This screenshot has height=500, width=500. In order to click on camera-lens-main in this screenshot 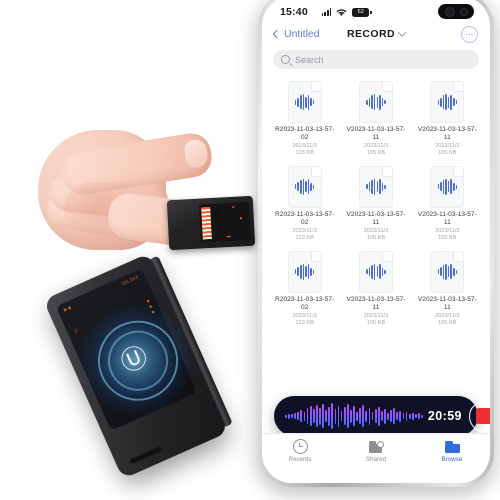, I will do `click(449, 11)`.